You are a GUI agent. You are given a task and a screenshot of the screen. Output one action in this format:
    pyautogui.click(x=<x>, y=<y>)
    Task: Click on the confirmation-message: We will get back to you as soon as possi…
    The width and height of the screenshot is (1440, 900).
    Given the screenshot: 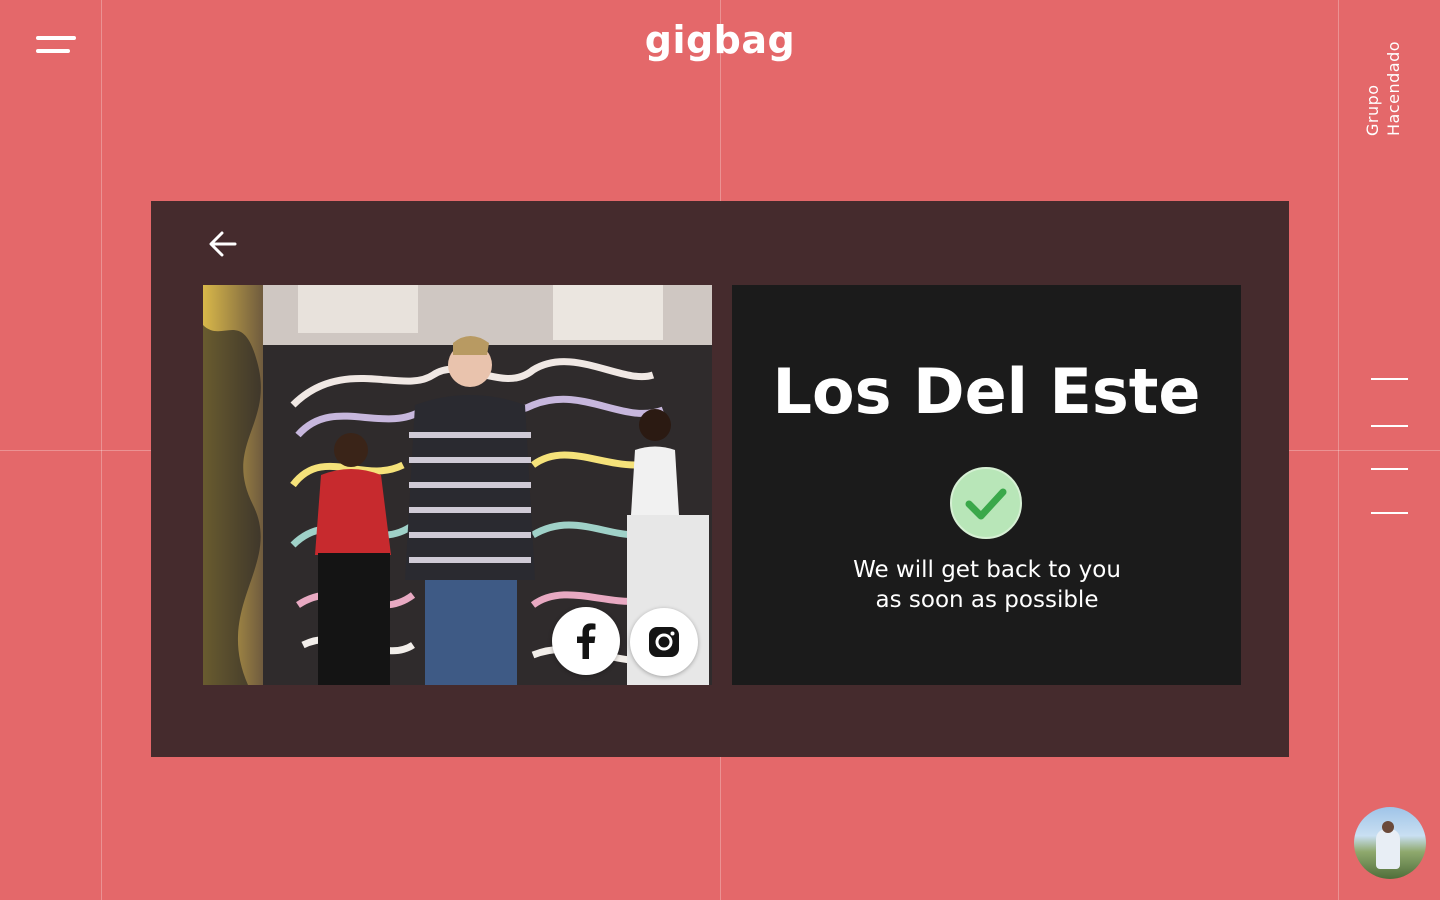 What is the action you would take?
    pyautogui.click(x=987, y=585)
    